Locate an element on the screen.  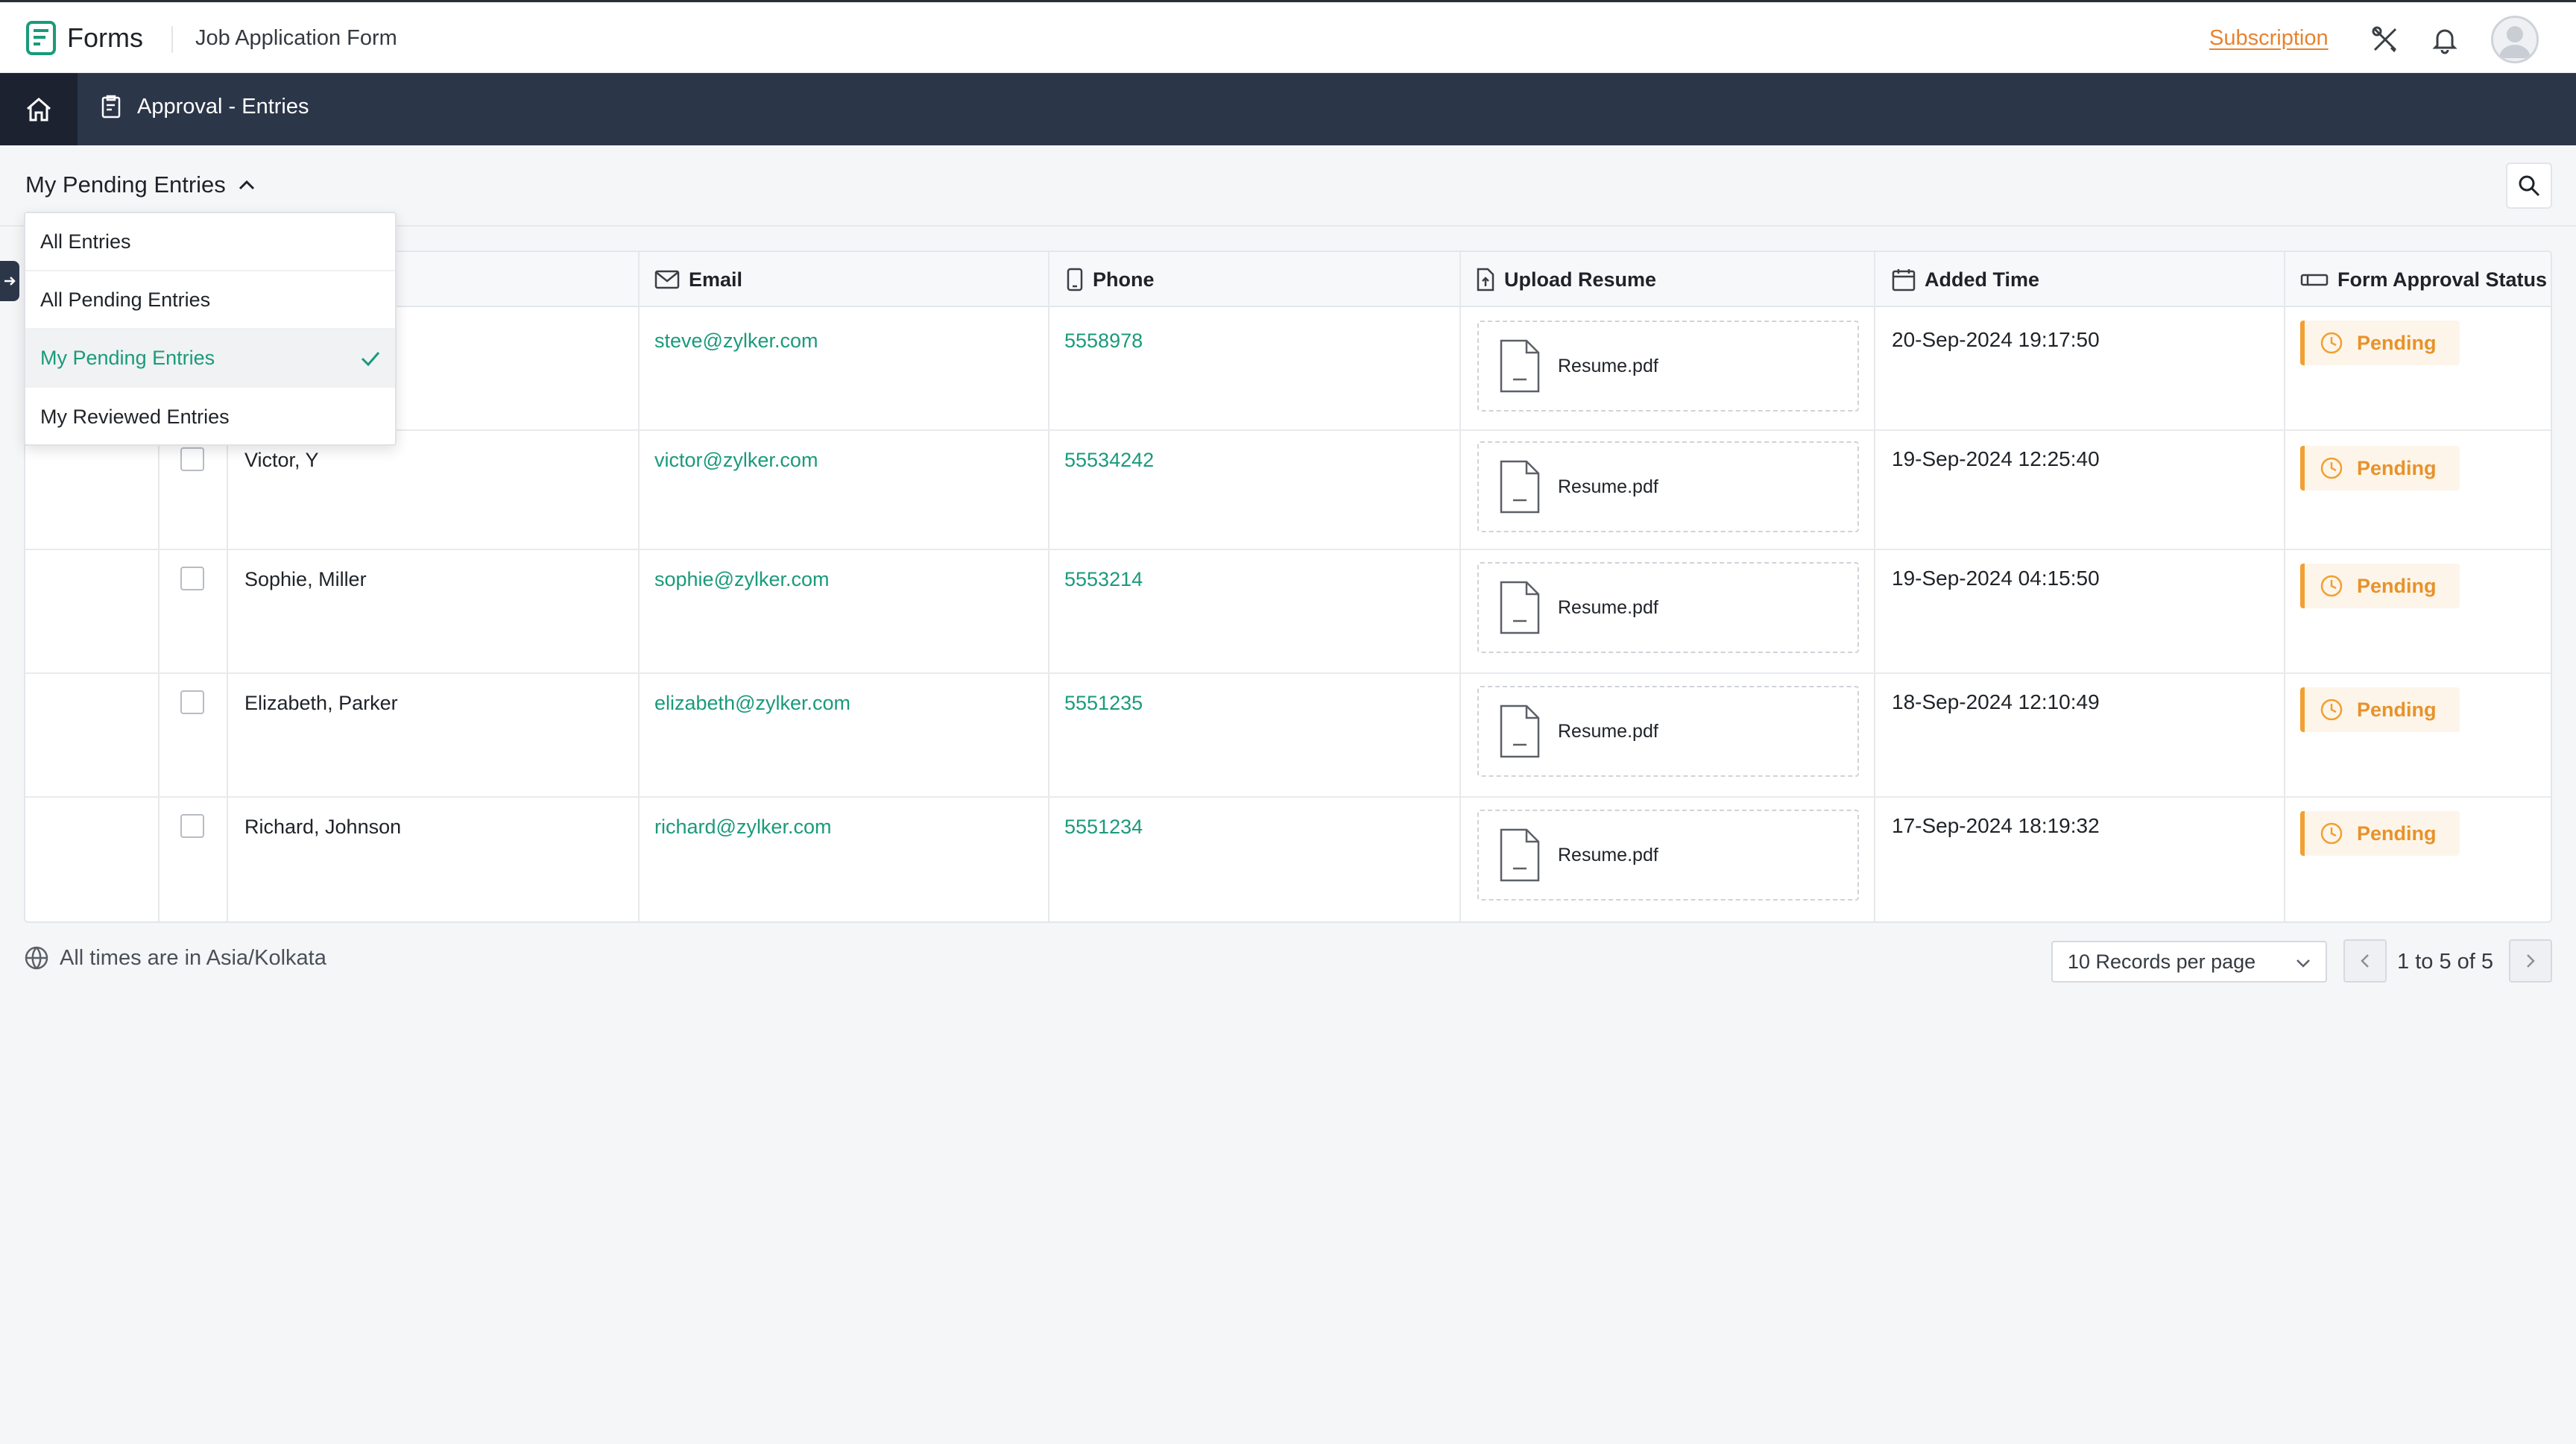
menu-item-all-pending-entries: All Pending Entries is located at coordinates (210, 300).